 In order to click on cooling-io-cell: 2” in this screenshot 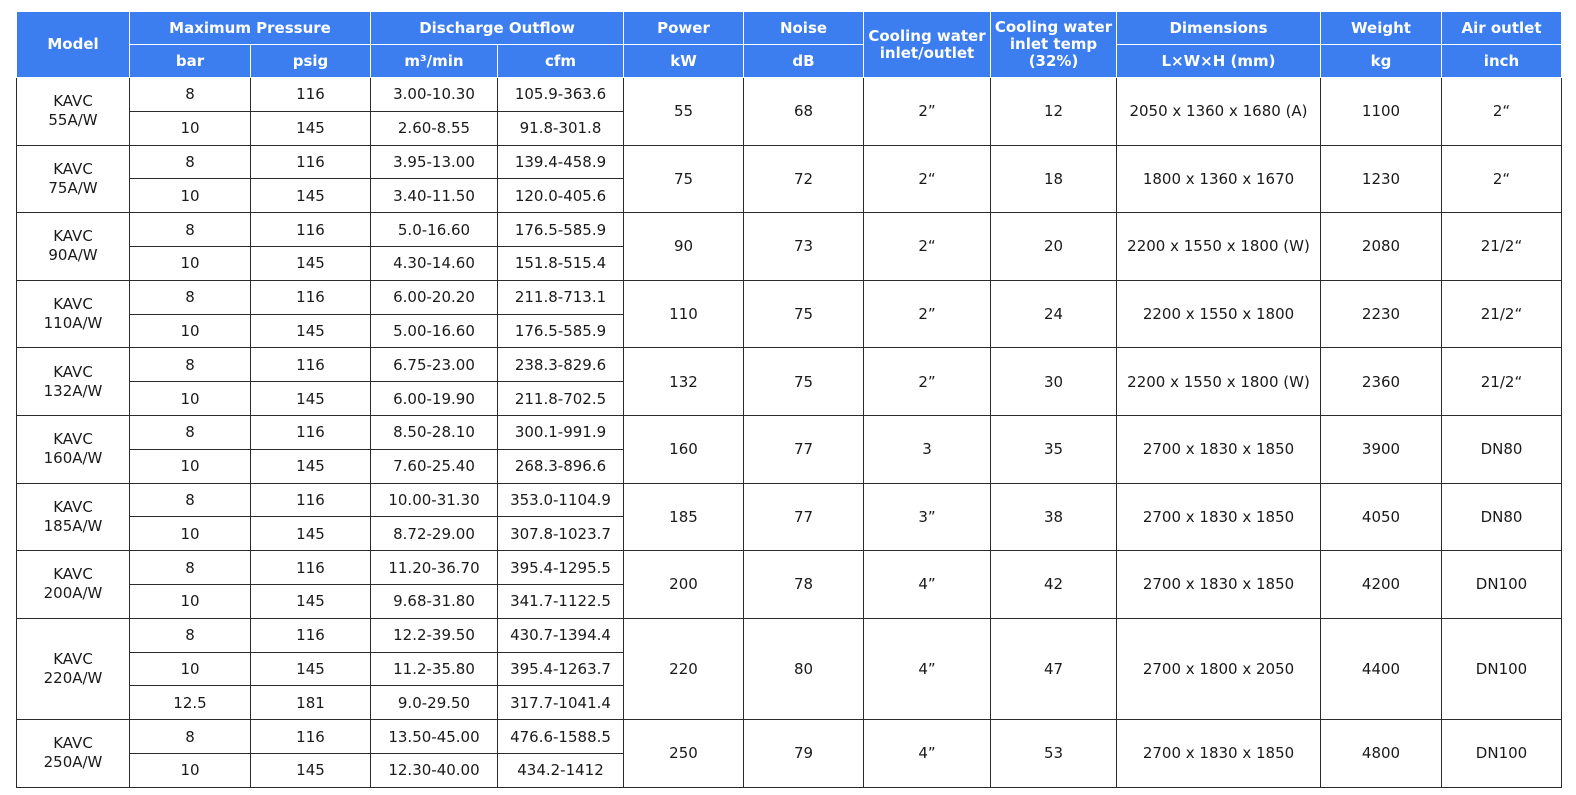, I will do `click(927, 111)`.